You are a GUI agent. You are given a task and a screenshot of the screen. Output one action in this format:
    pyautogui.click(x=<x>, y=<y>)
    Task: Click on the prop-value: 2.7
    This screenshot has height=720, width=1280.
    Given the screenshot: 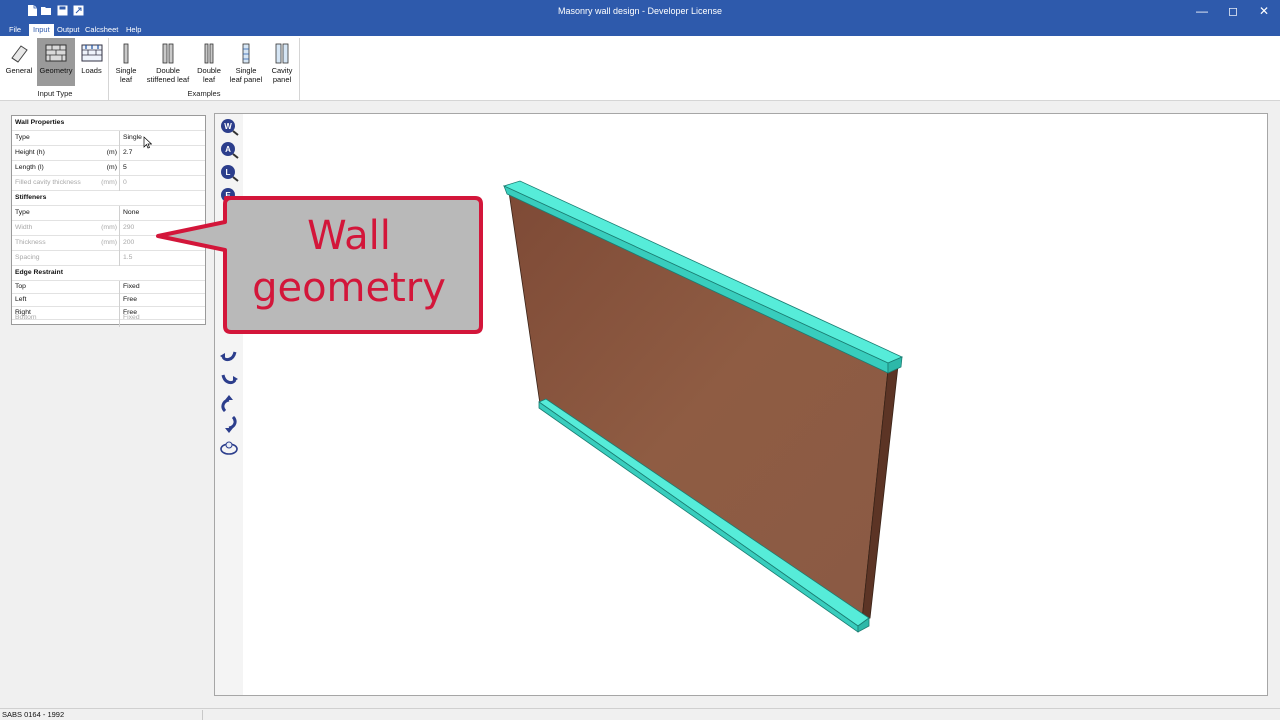 What is the action you would take?
    pyautogui.click(x=127, y=153)
    